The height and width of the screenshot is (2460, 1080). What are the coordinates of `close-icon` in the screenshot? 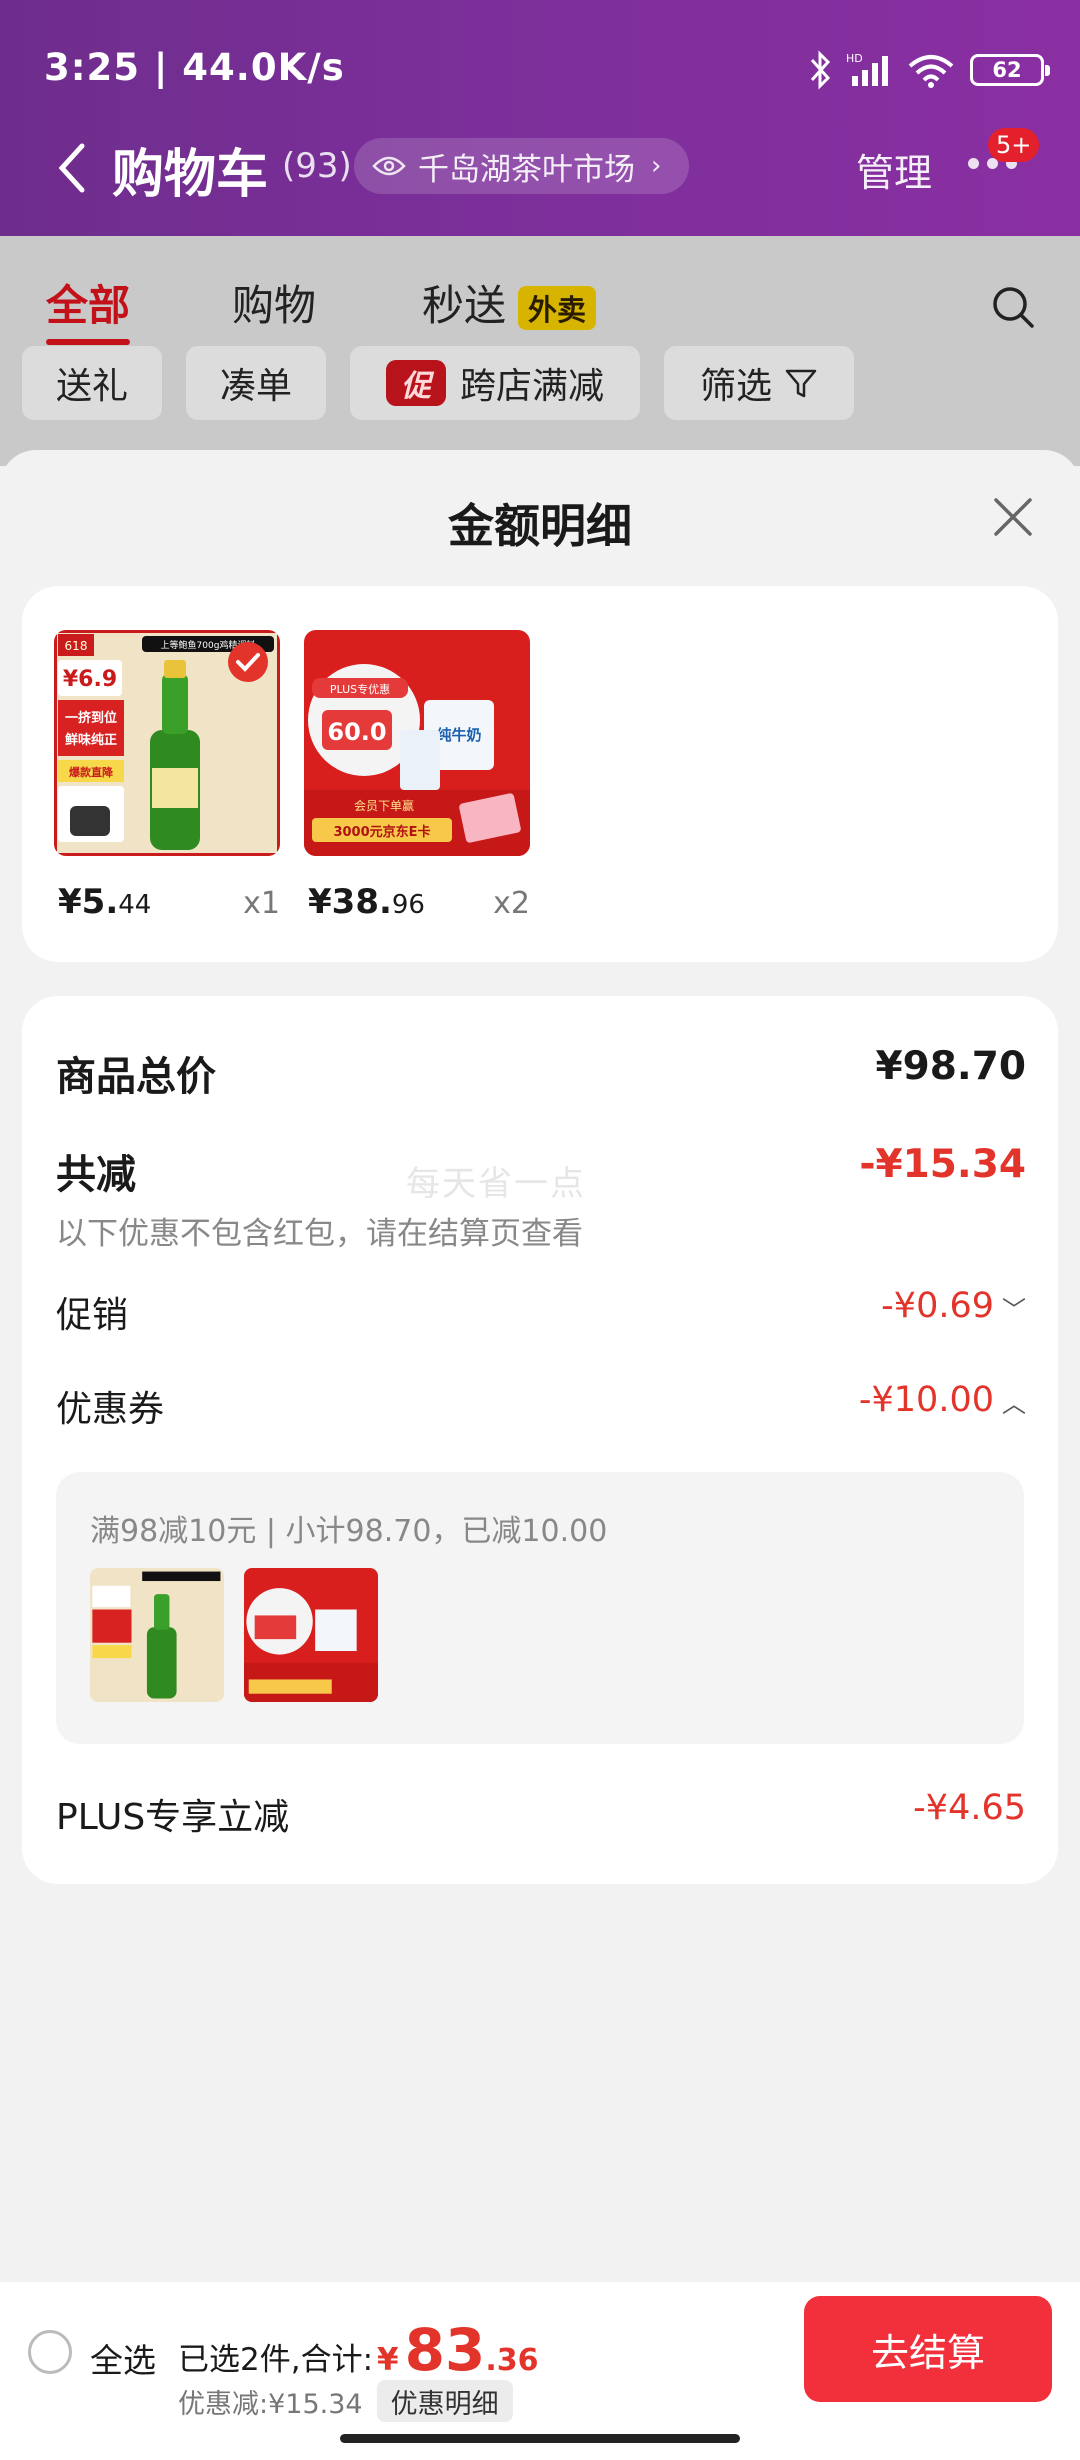 It's located at (1013, 517).